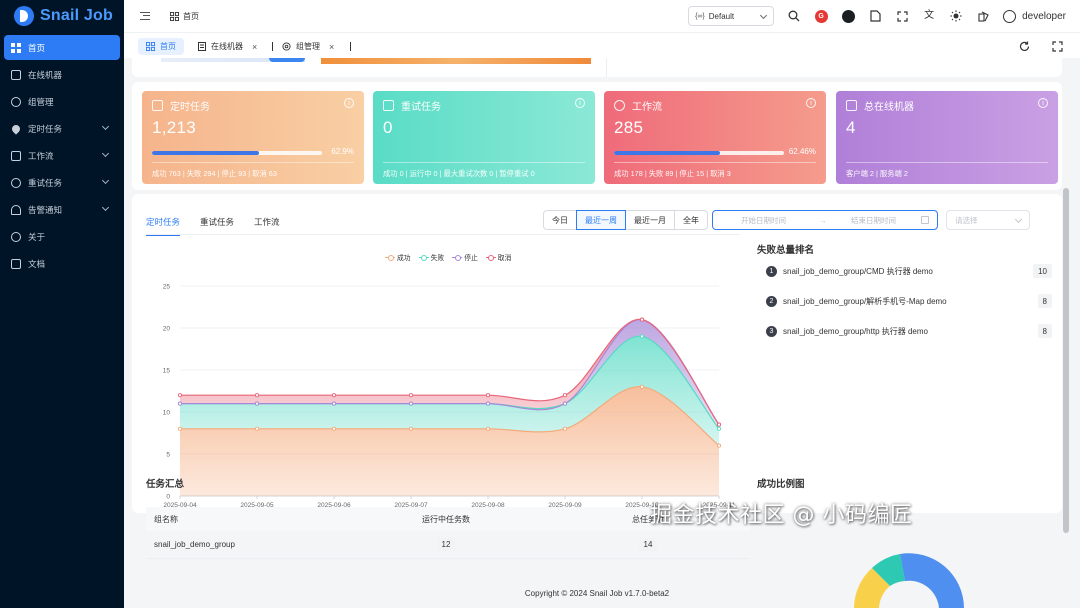 The height and width of the screenshot is (608, 1080). I want to click on sidebar-item-scheduled-tasks: 定时任务, so click(62, 128).